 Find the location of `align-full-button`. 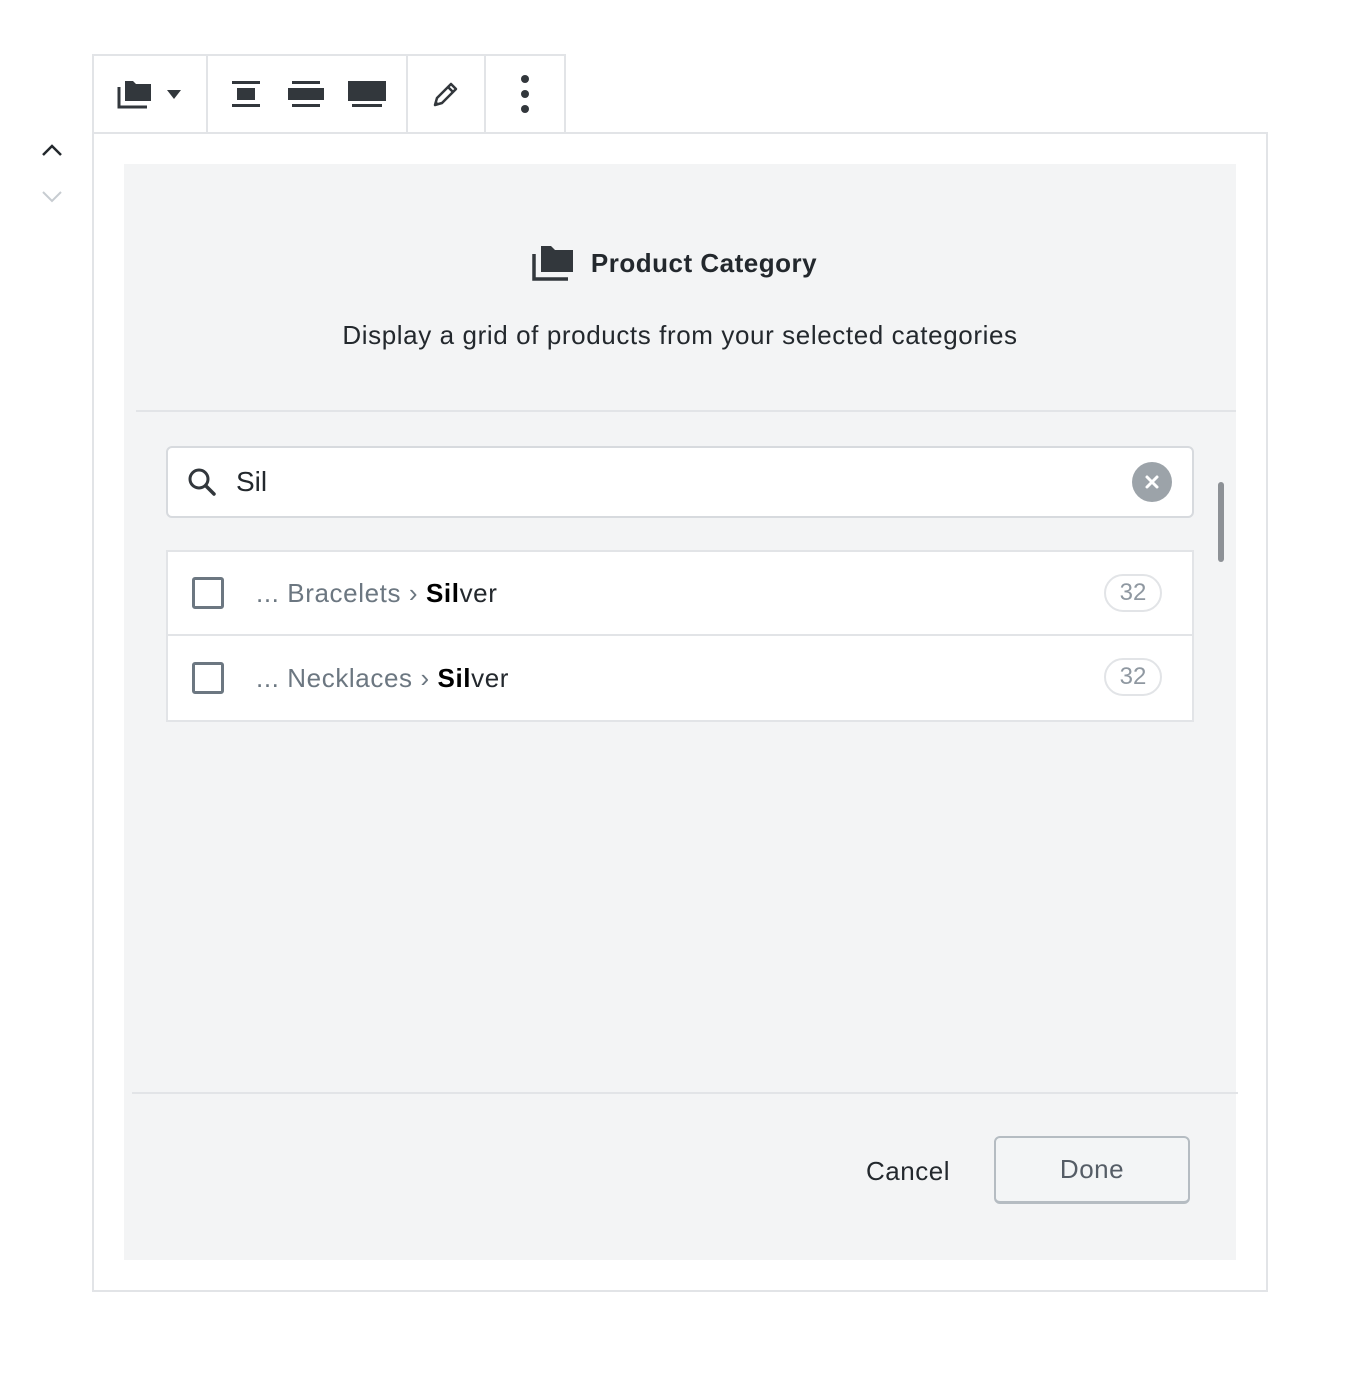

align-full-button is located at coordinates (367, 94).